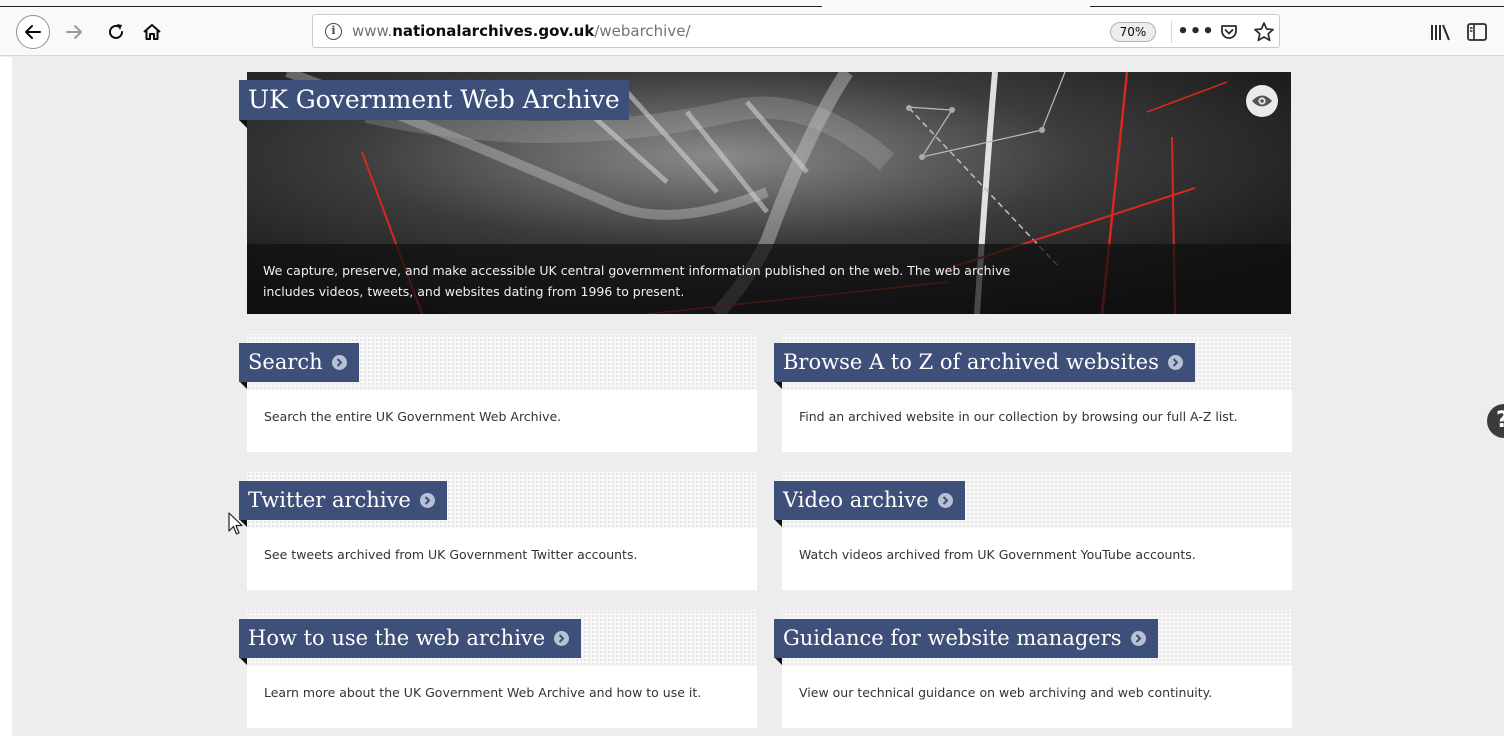  Describe the element at coordinates (1477, 32) in the screenshot. I see `sidebar-icon` at that location.